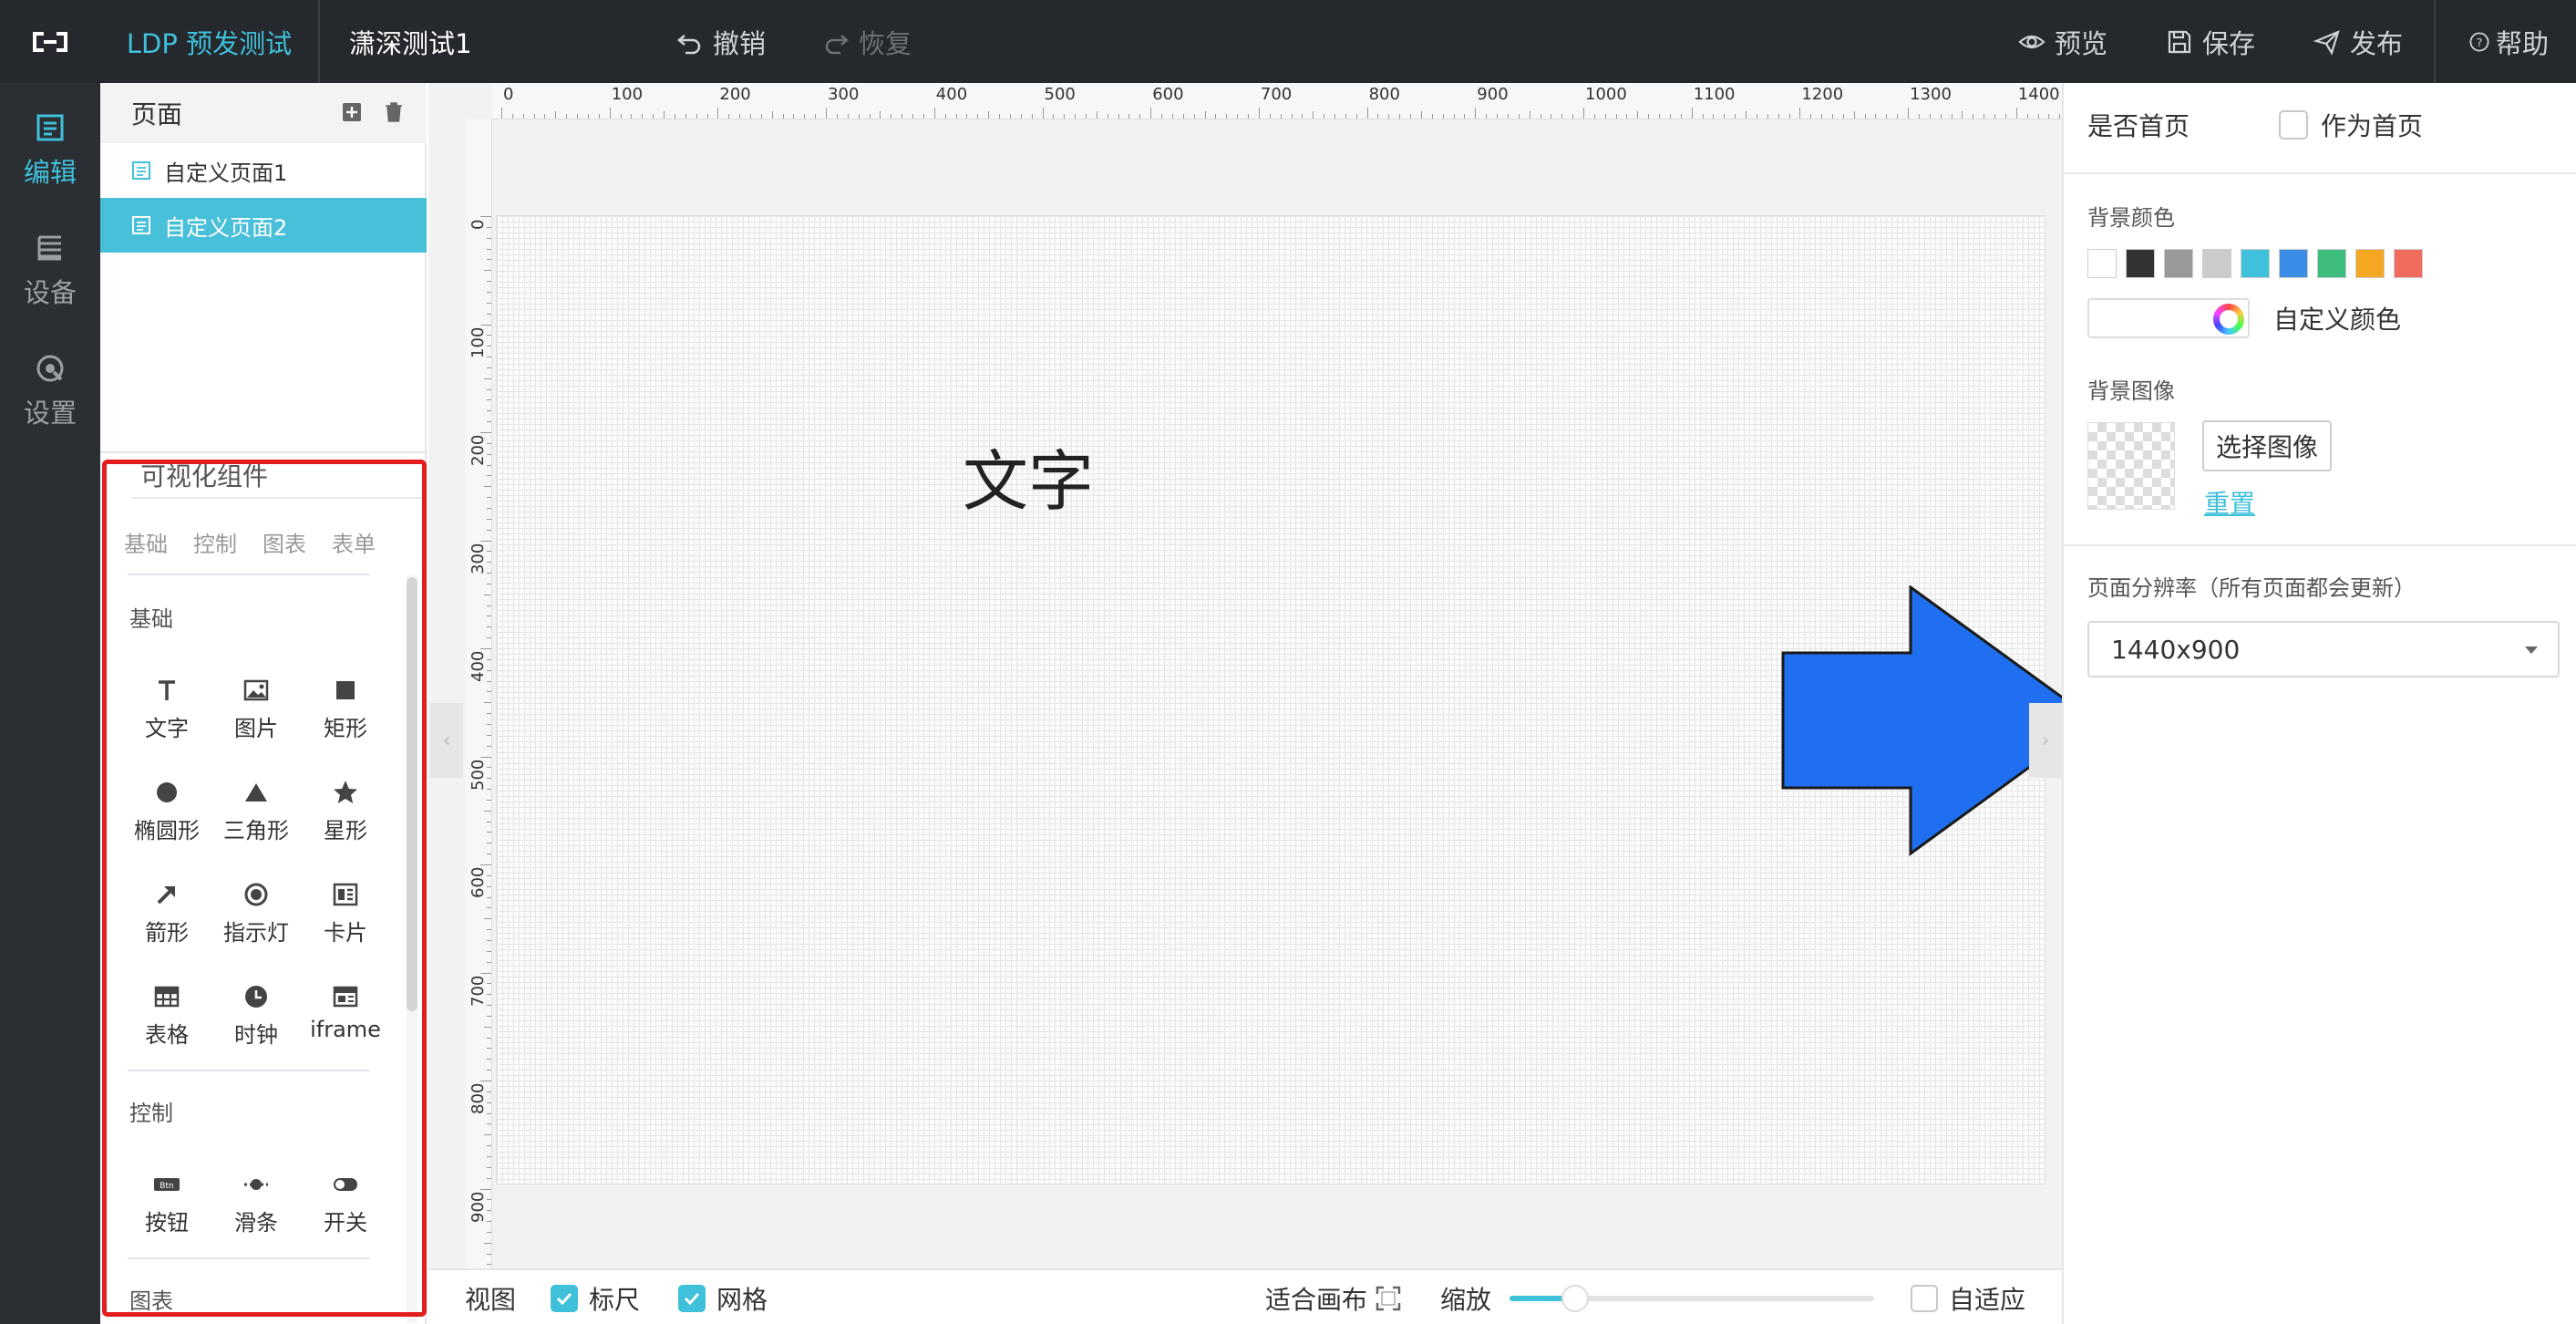 This screenshot has height=1324, width=2576. What do you see at coordinates (256, 818) in the screenshot?
I see `component-triangle: 三角形` at bounding box center [256, 818].